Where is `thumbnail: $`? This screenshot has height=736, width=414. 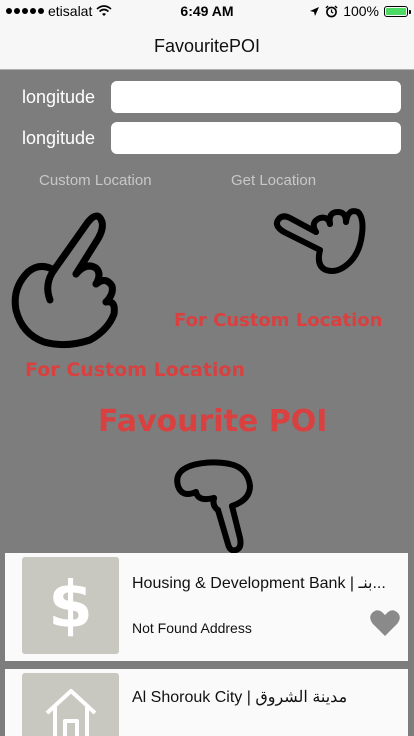
thumbnail: $ is located at coordinates (70, 605).